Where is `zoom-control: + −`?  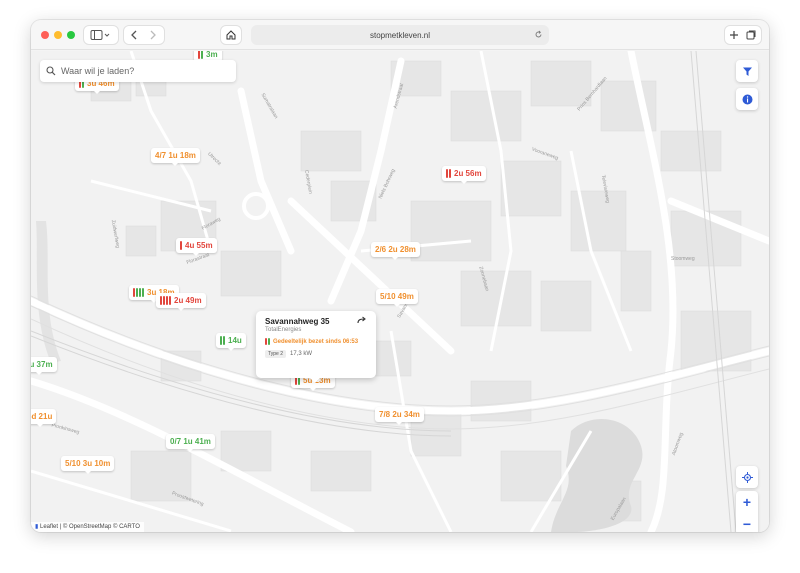
zoom-control: + − is located at coordinates (747, 511).